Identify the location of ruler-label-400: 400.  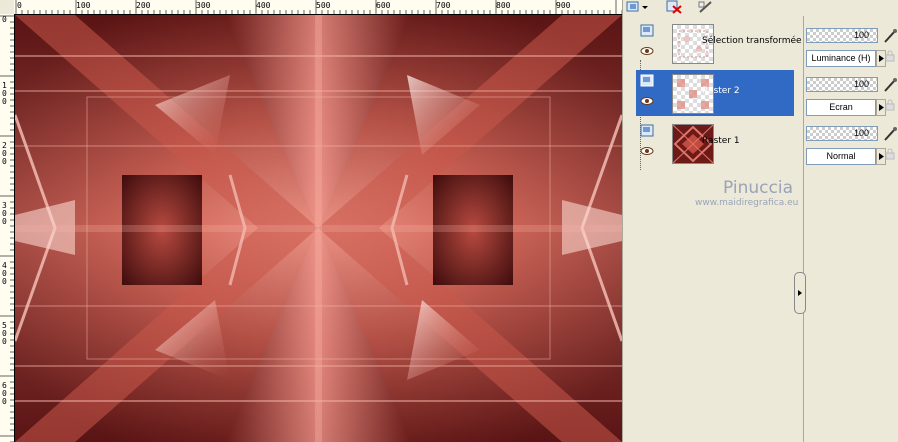
(263, 5).